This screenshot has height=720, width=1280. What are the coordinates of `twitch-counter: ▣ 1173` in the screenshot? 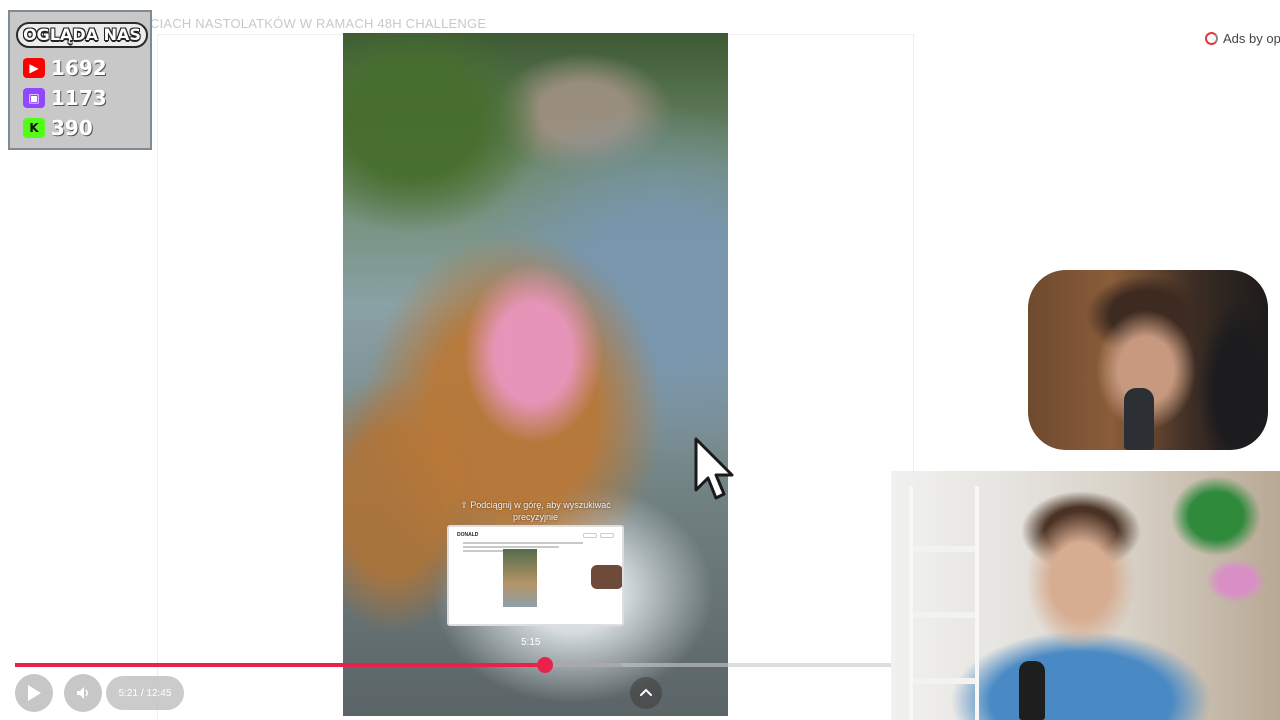 It's located at (65, 98).